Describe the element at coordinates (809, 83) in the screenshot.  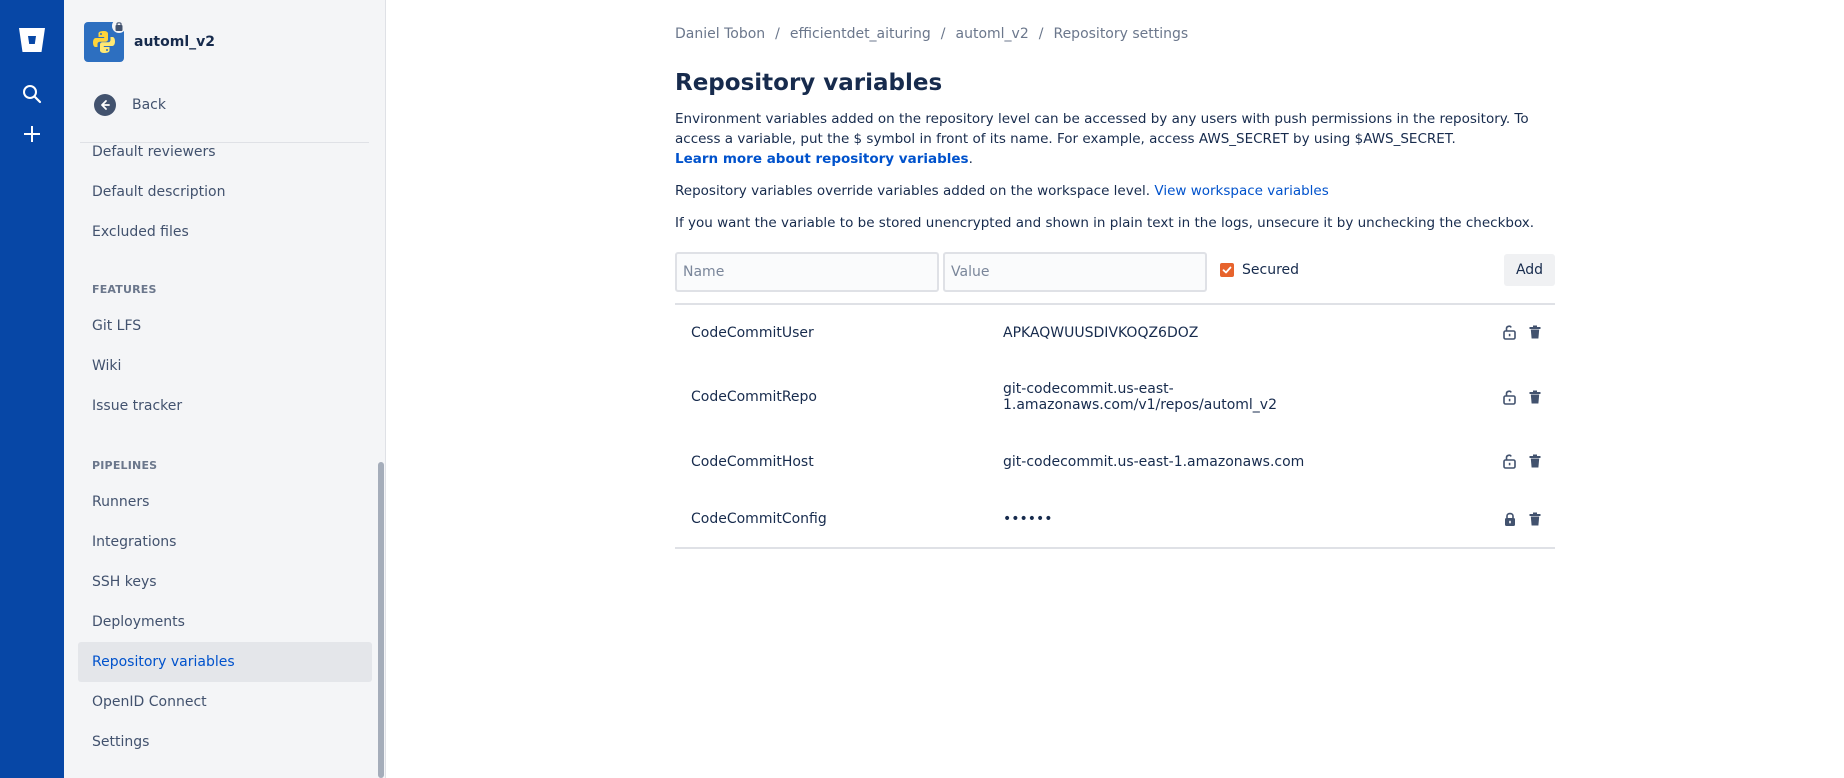
I see `page-title: Repository variables` at that location.